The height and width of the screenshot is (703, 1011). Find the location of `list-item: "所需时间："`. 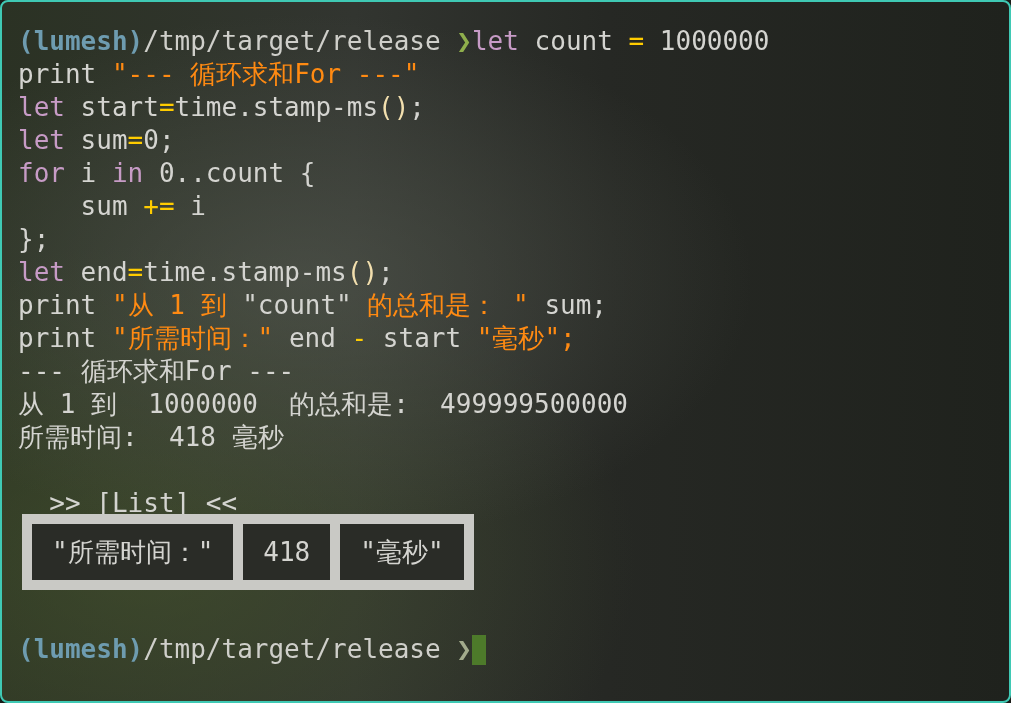

list-item: "所需时间：" is located at coordinates (133, 552).